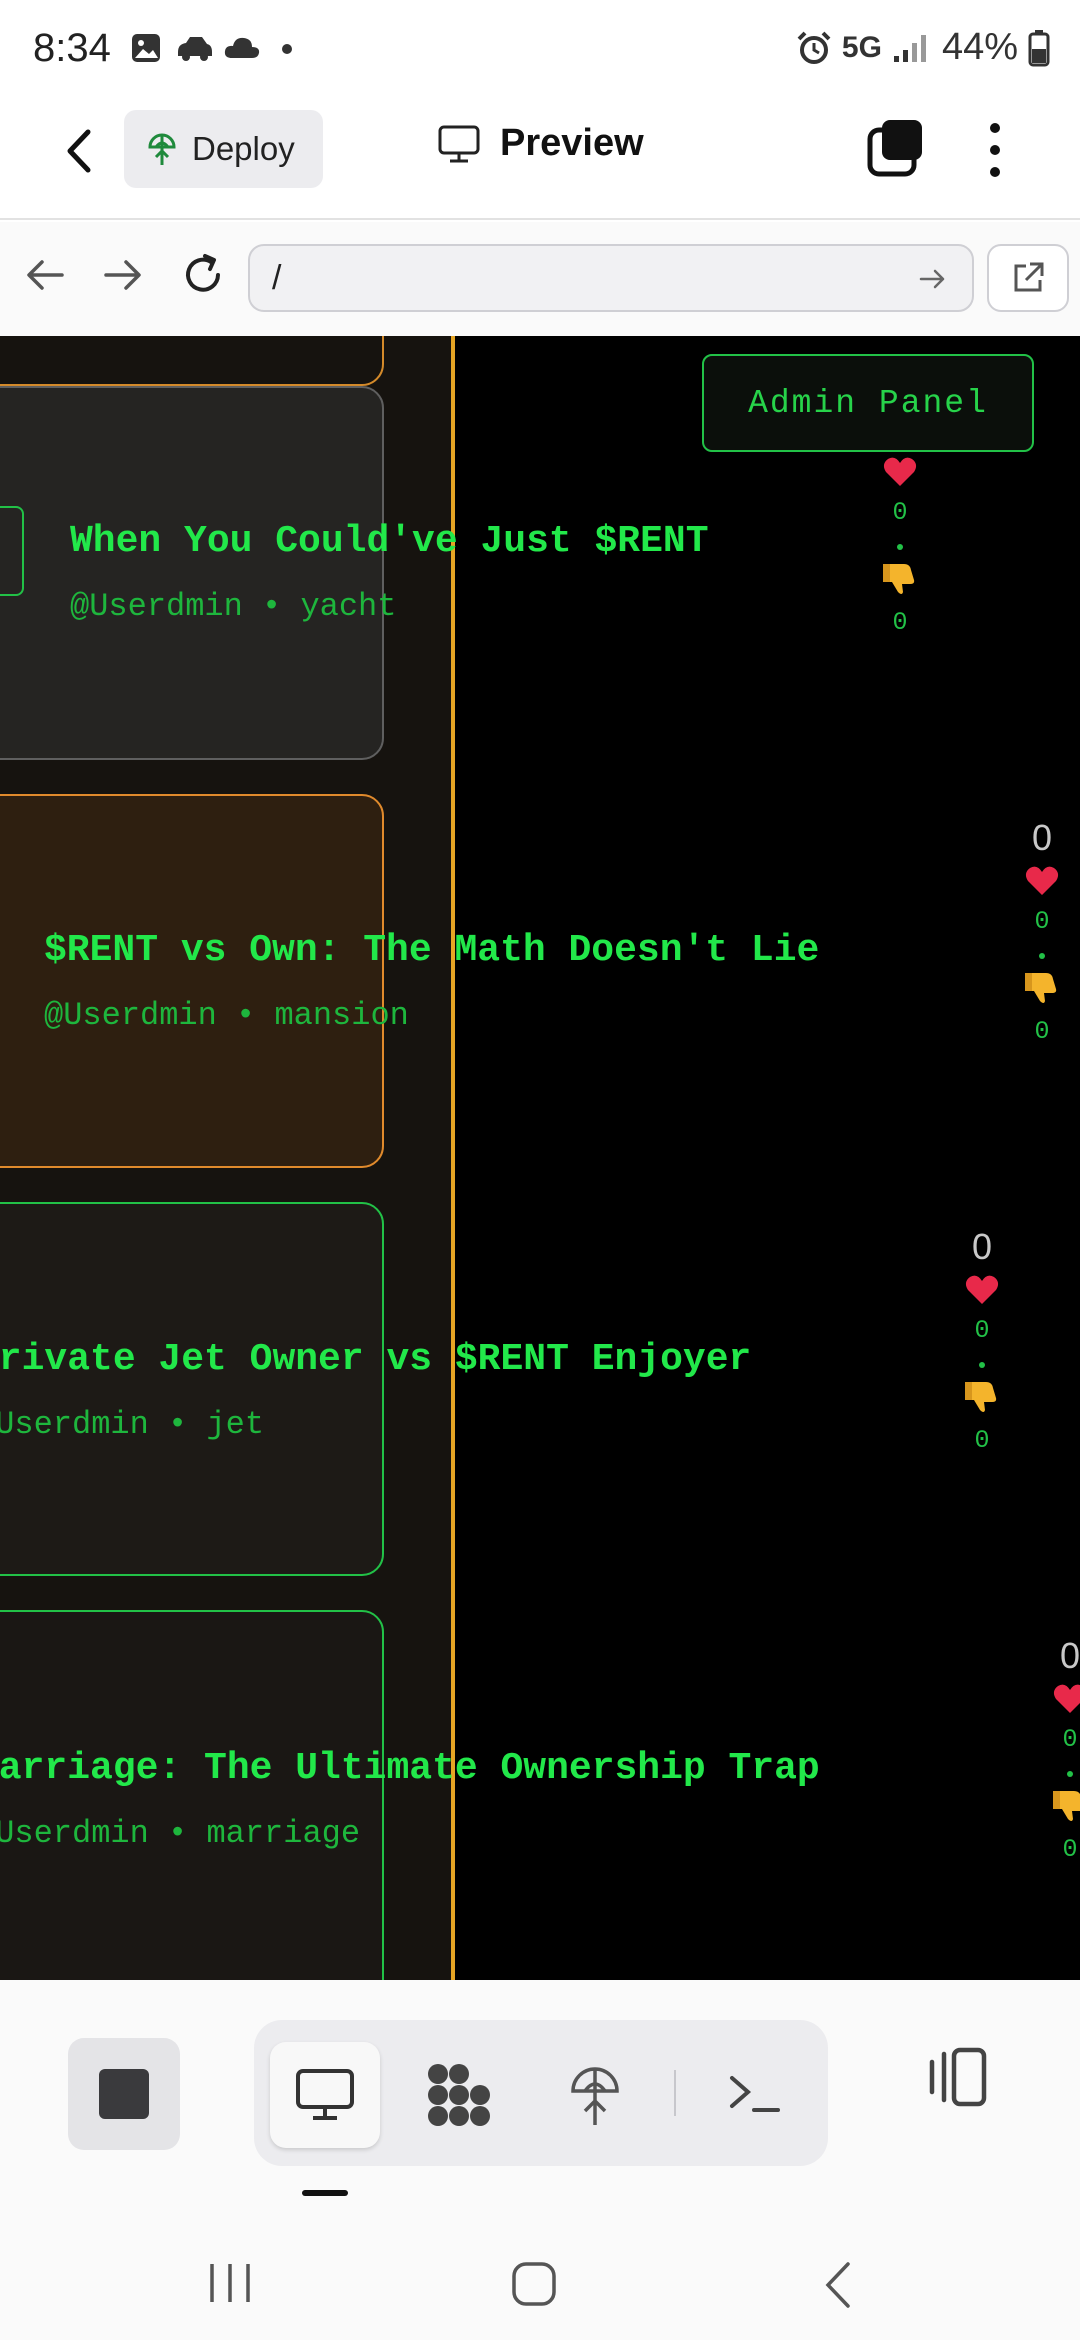  Describe the element at coordinates (242, 47) in the screenshot. I see `cloud-notification-icon` at that location.